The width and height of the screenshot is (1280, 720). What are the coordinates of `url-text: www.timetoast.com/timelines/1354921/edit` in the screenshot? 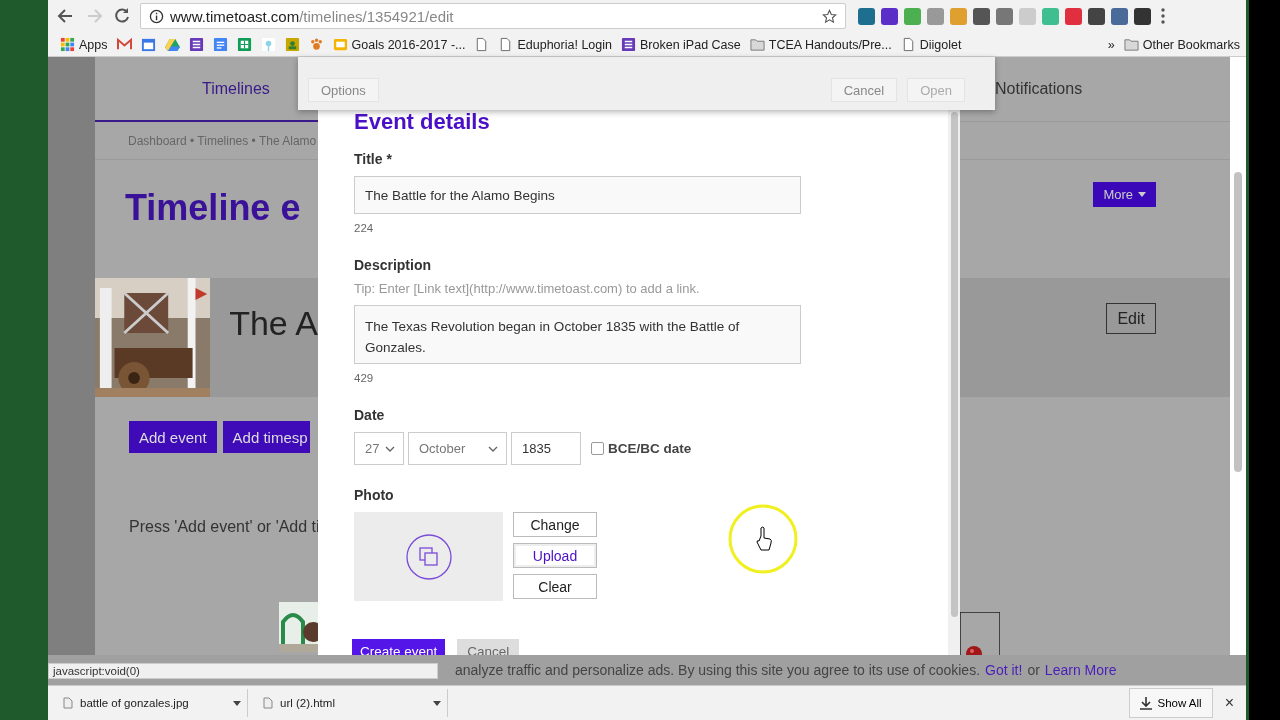 It's located at (312, 16).